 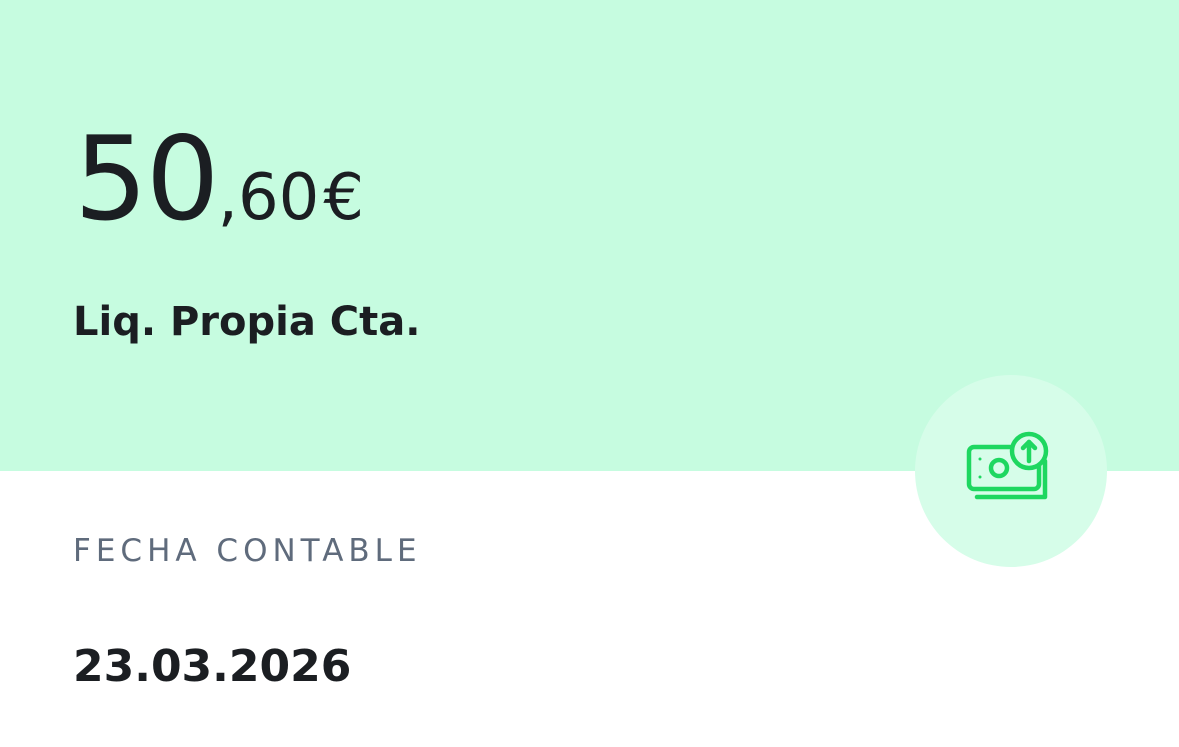 What do you see at coordinates (247, 322) in the screenshot?
I see `transaction-concept: Liq. Propia Cta.` at bounding box center [247, 322].